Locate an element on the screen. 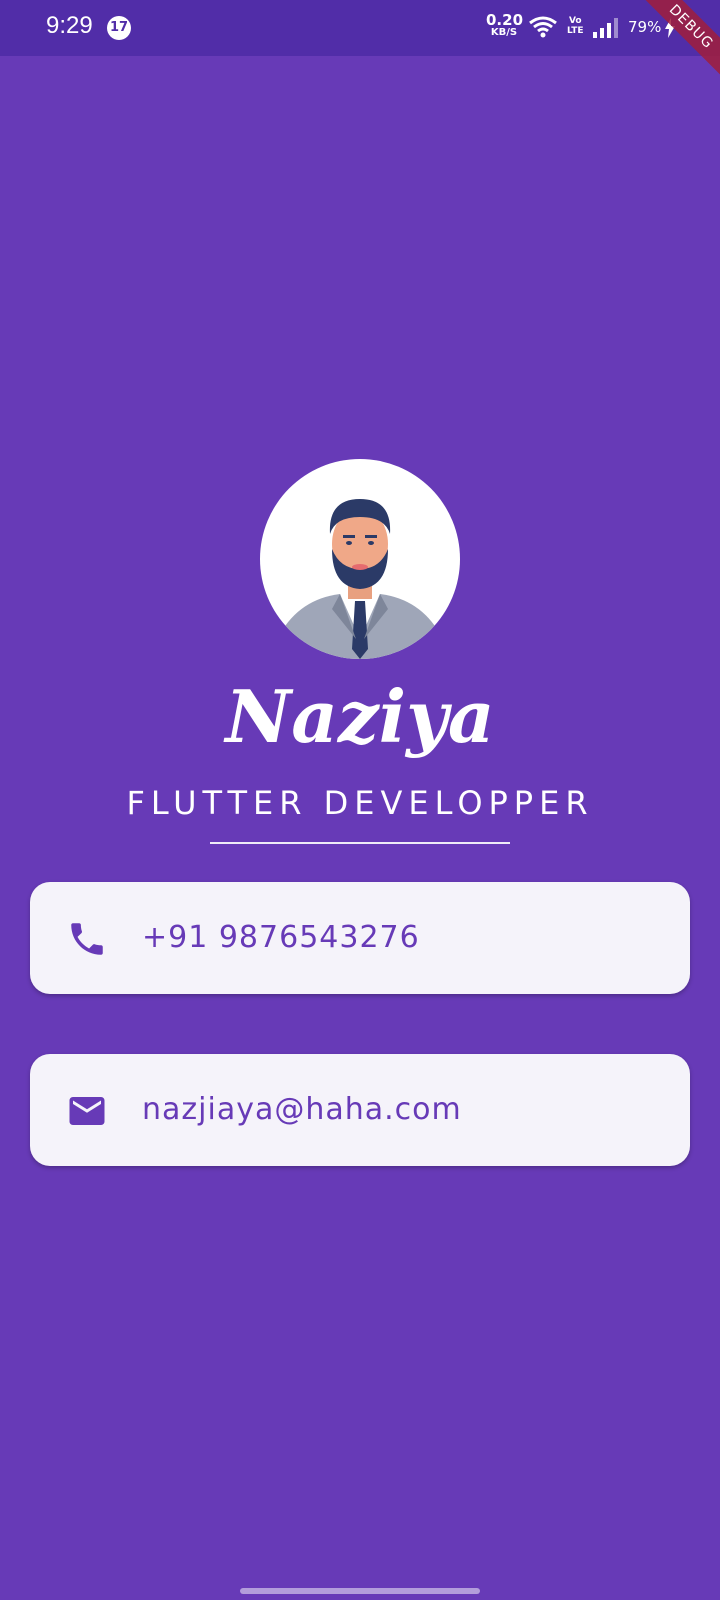 Image resolution: width=720 pixels, height=1600 pixels. phone-number: +91 9876543276 is located at coordinates (281, 937).